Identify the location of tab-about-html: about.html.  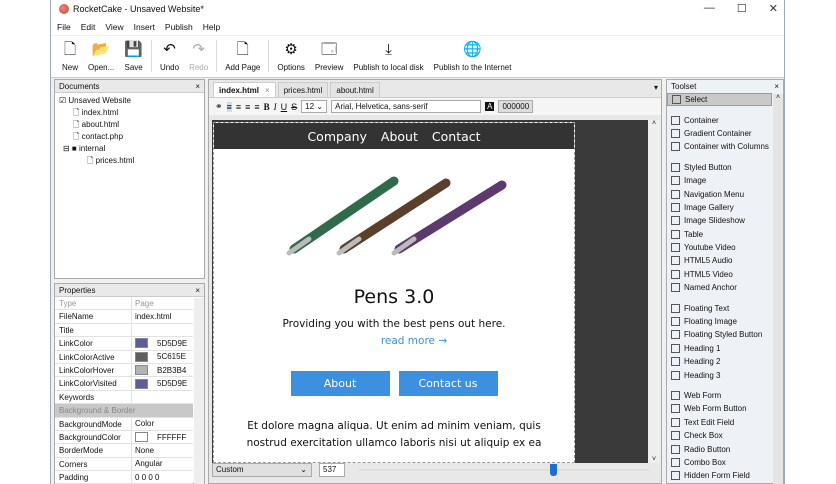
(355, 89).